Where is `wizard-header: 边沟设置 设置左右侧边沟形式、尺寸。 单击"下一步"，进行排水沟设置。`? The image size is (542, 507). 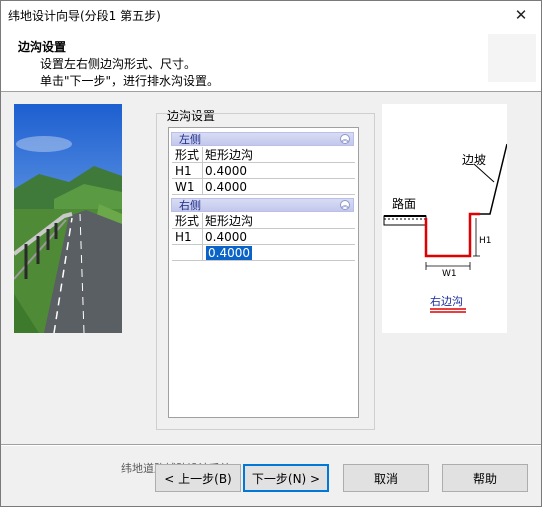 wizard-header: 边沟设置 设置左右侧边沟形式、尺寸。 单击"下一步"，进行排水沟设置。 is located at coordinates (271, 60).